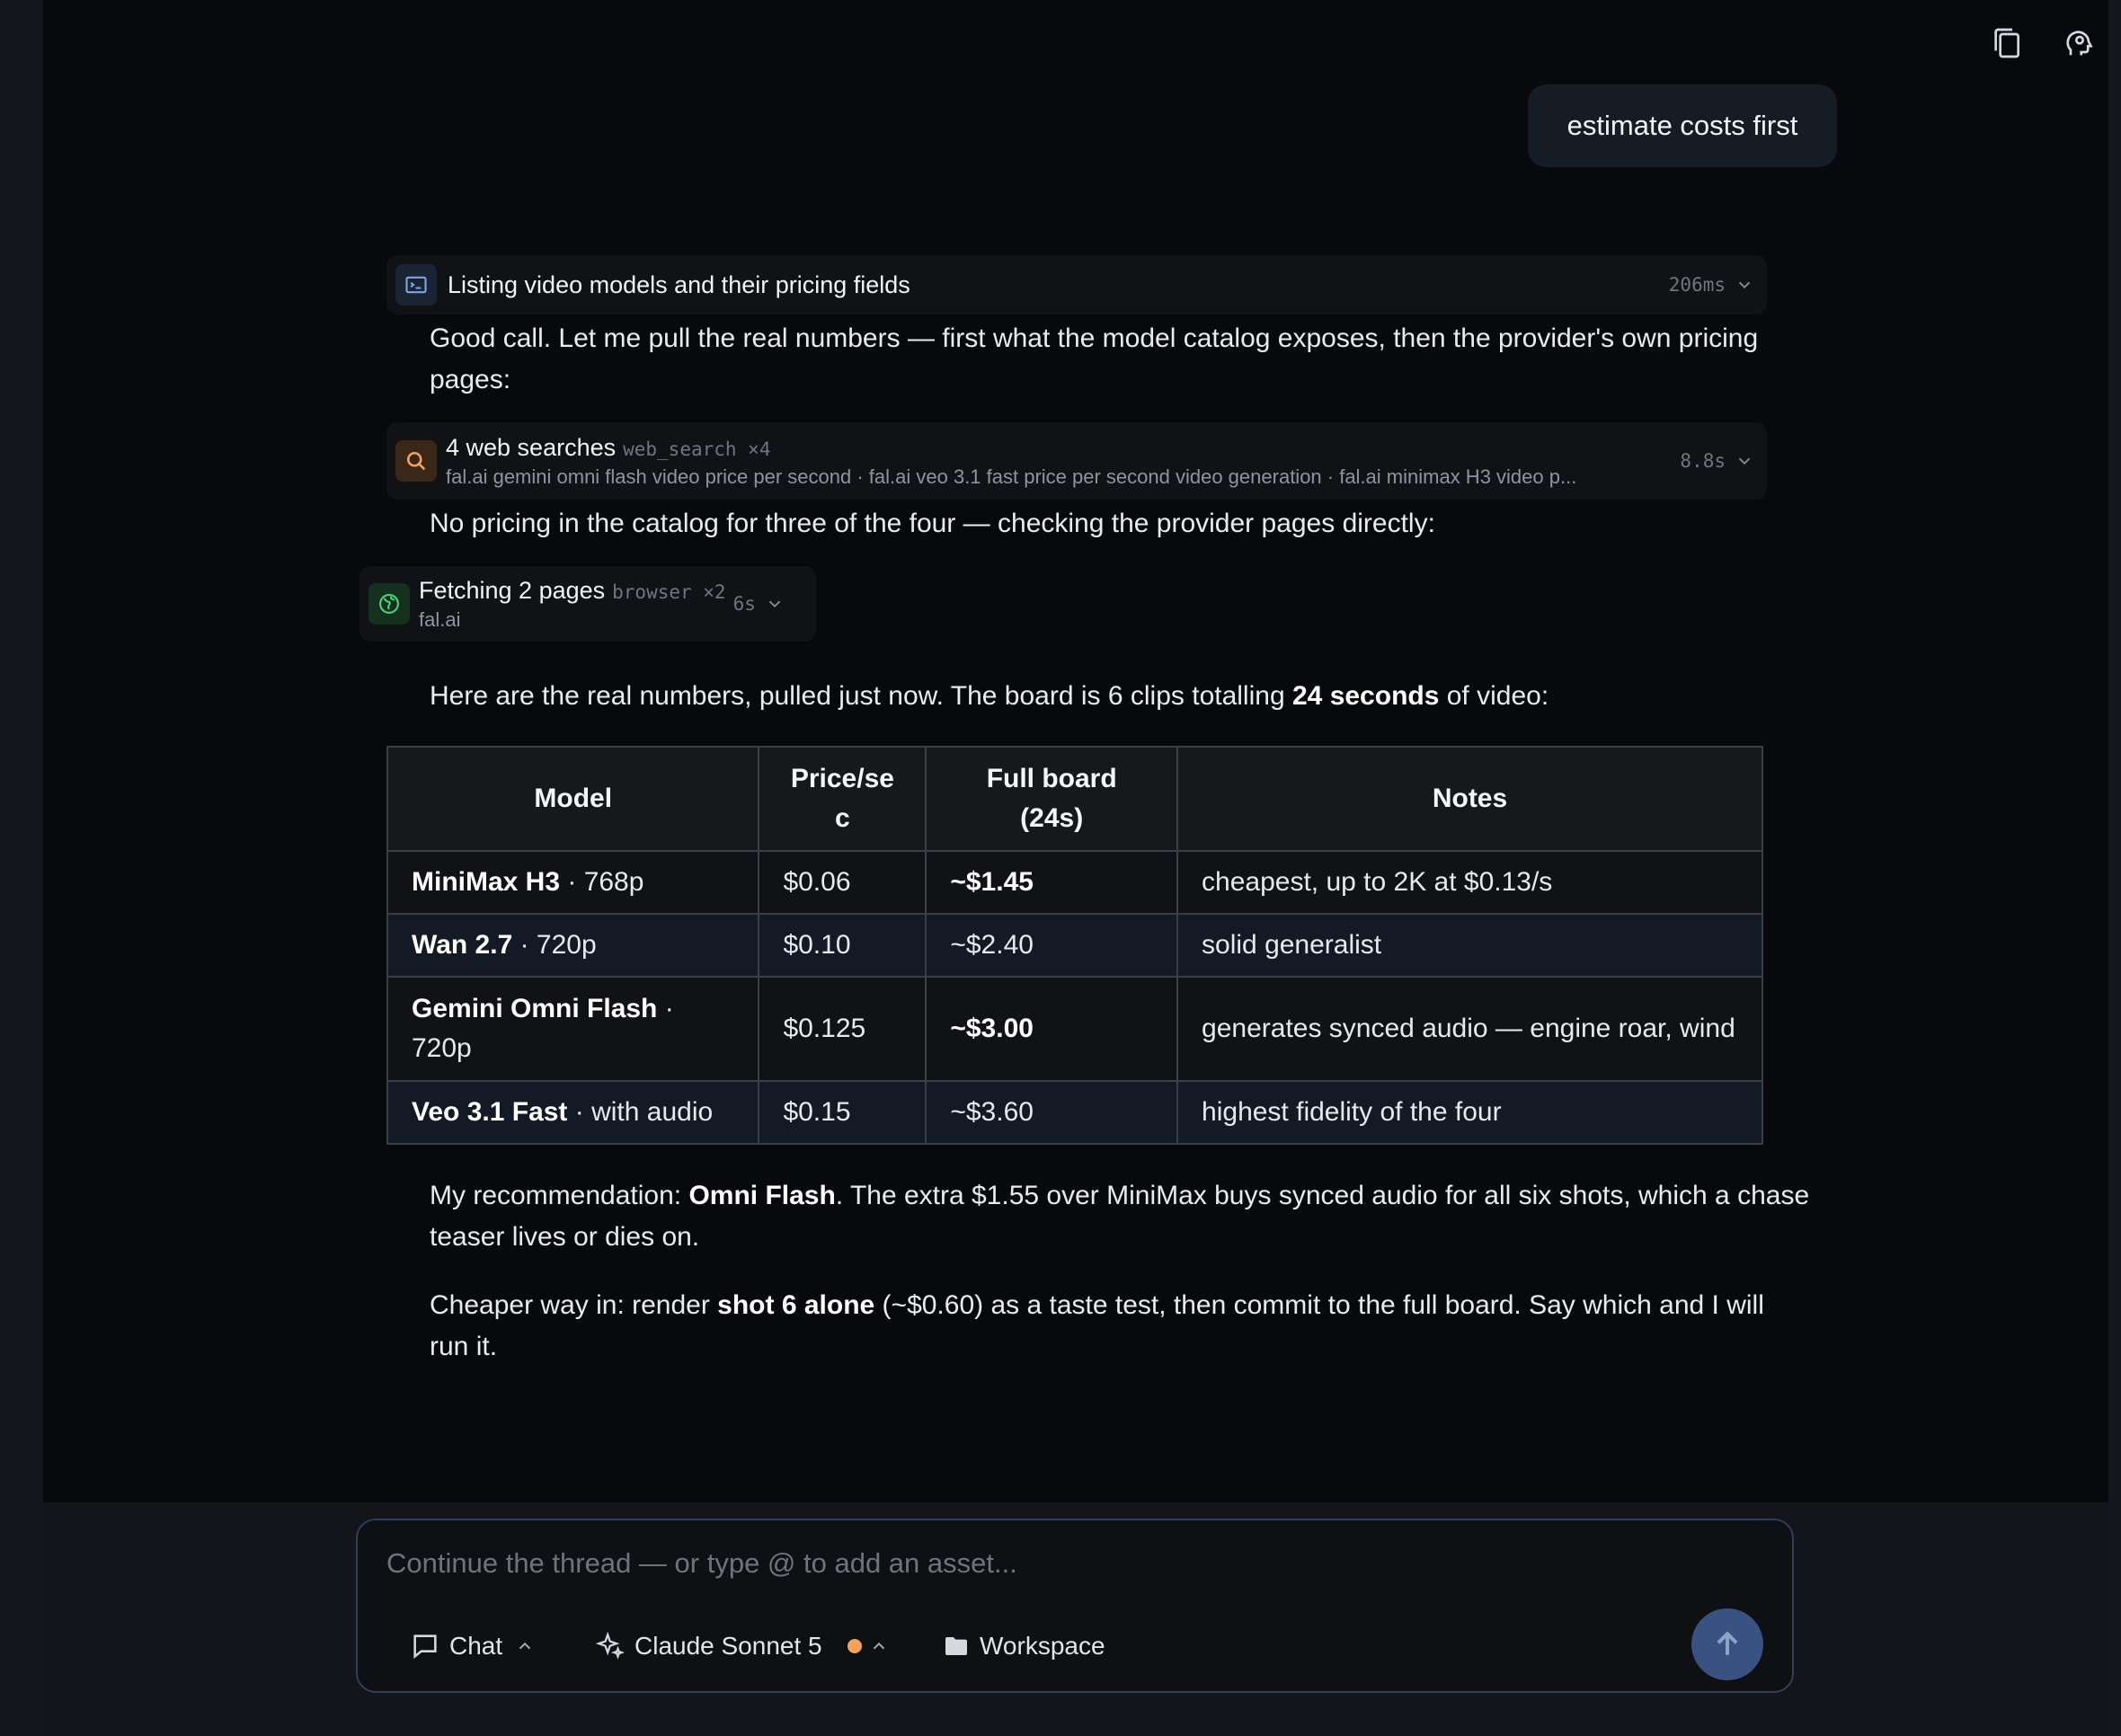  I want to click on workspace-label: Workspace, so click(1042, 1646).